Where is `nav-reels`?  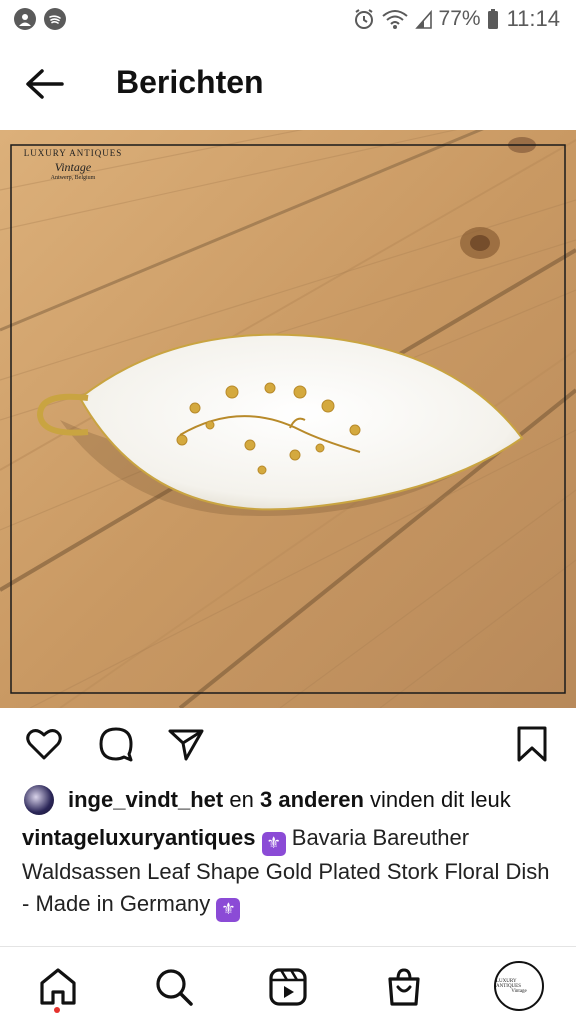 nav-reels is located at coordinates (288, 987).